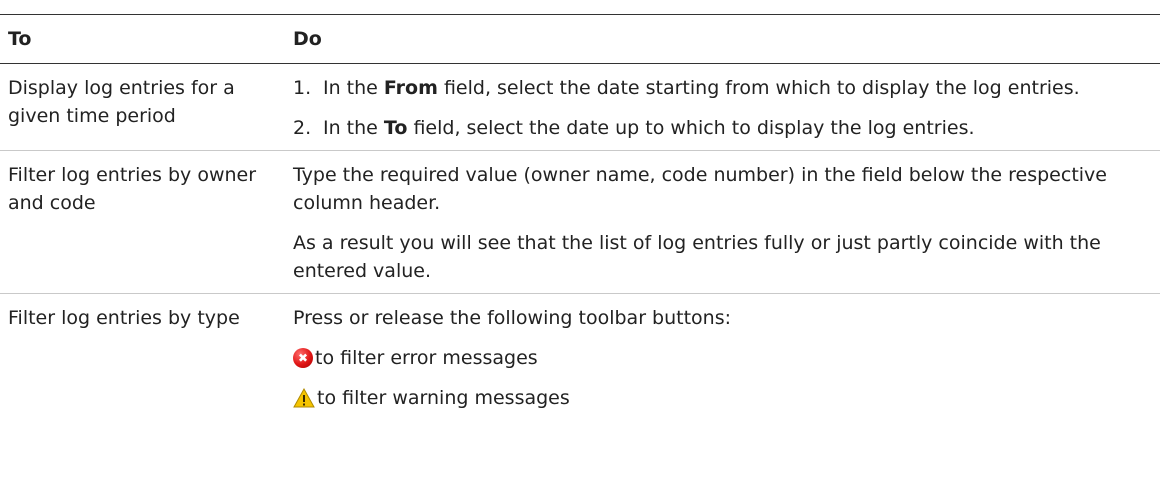  I want to click on icon-item-warning: to filter warning messages, so click(726, 398).